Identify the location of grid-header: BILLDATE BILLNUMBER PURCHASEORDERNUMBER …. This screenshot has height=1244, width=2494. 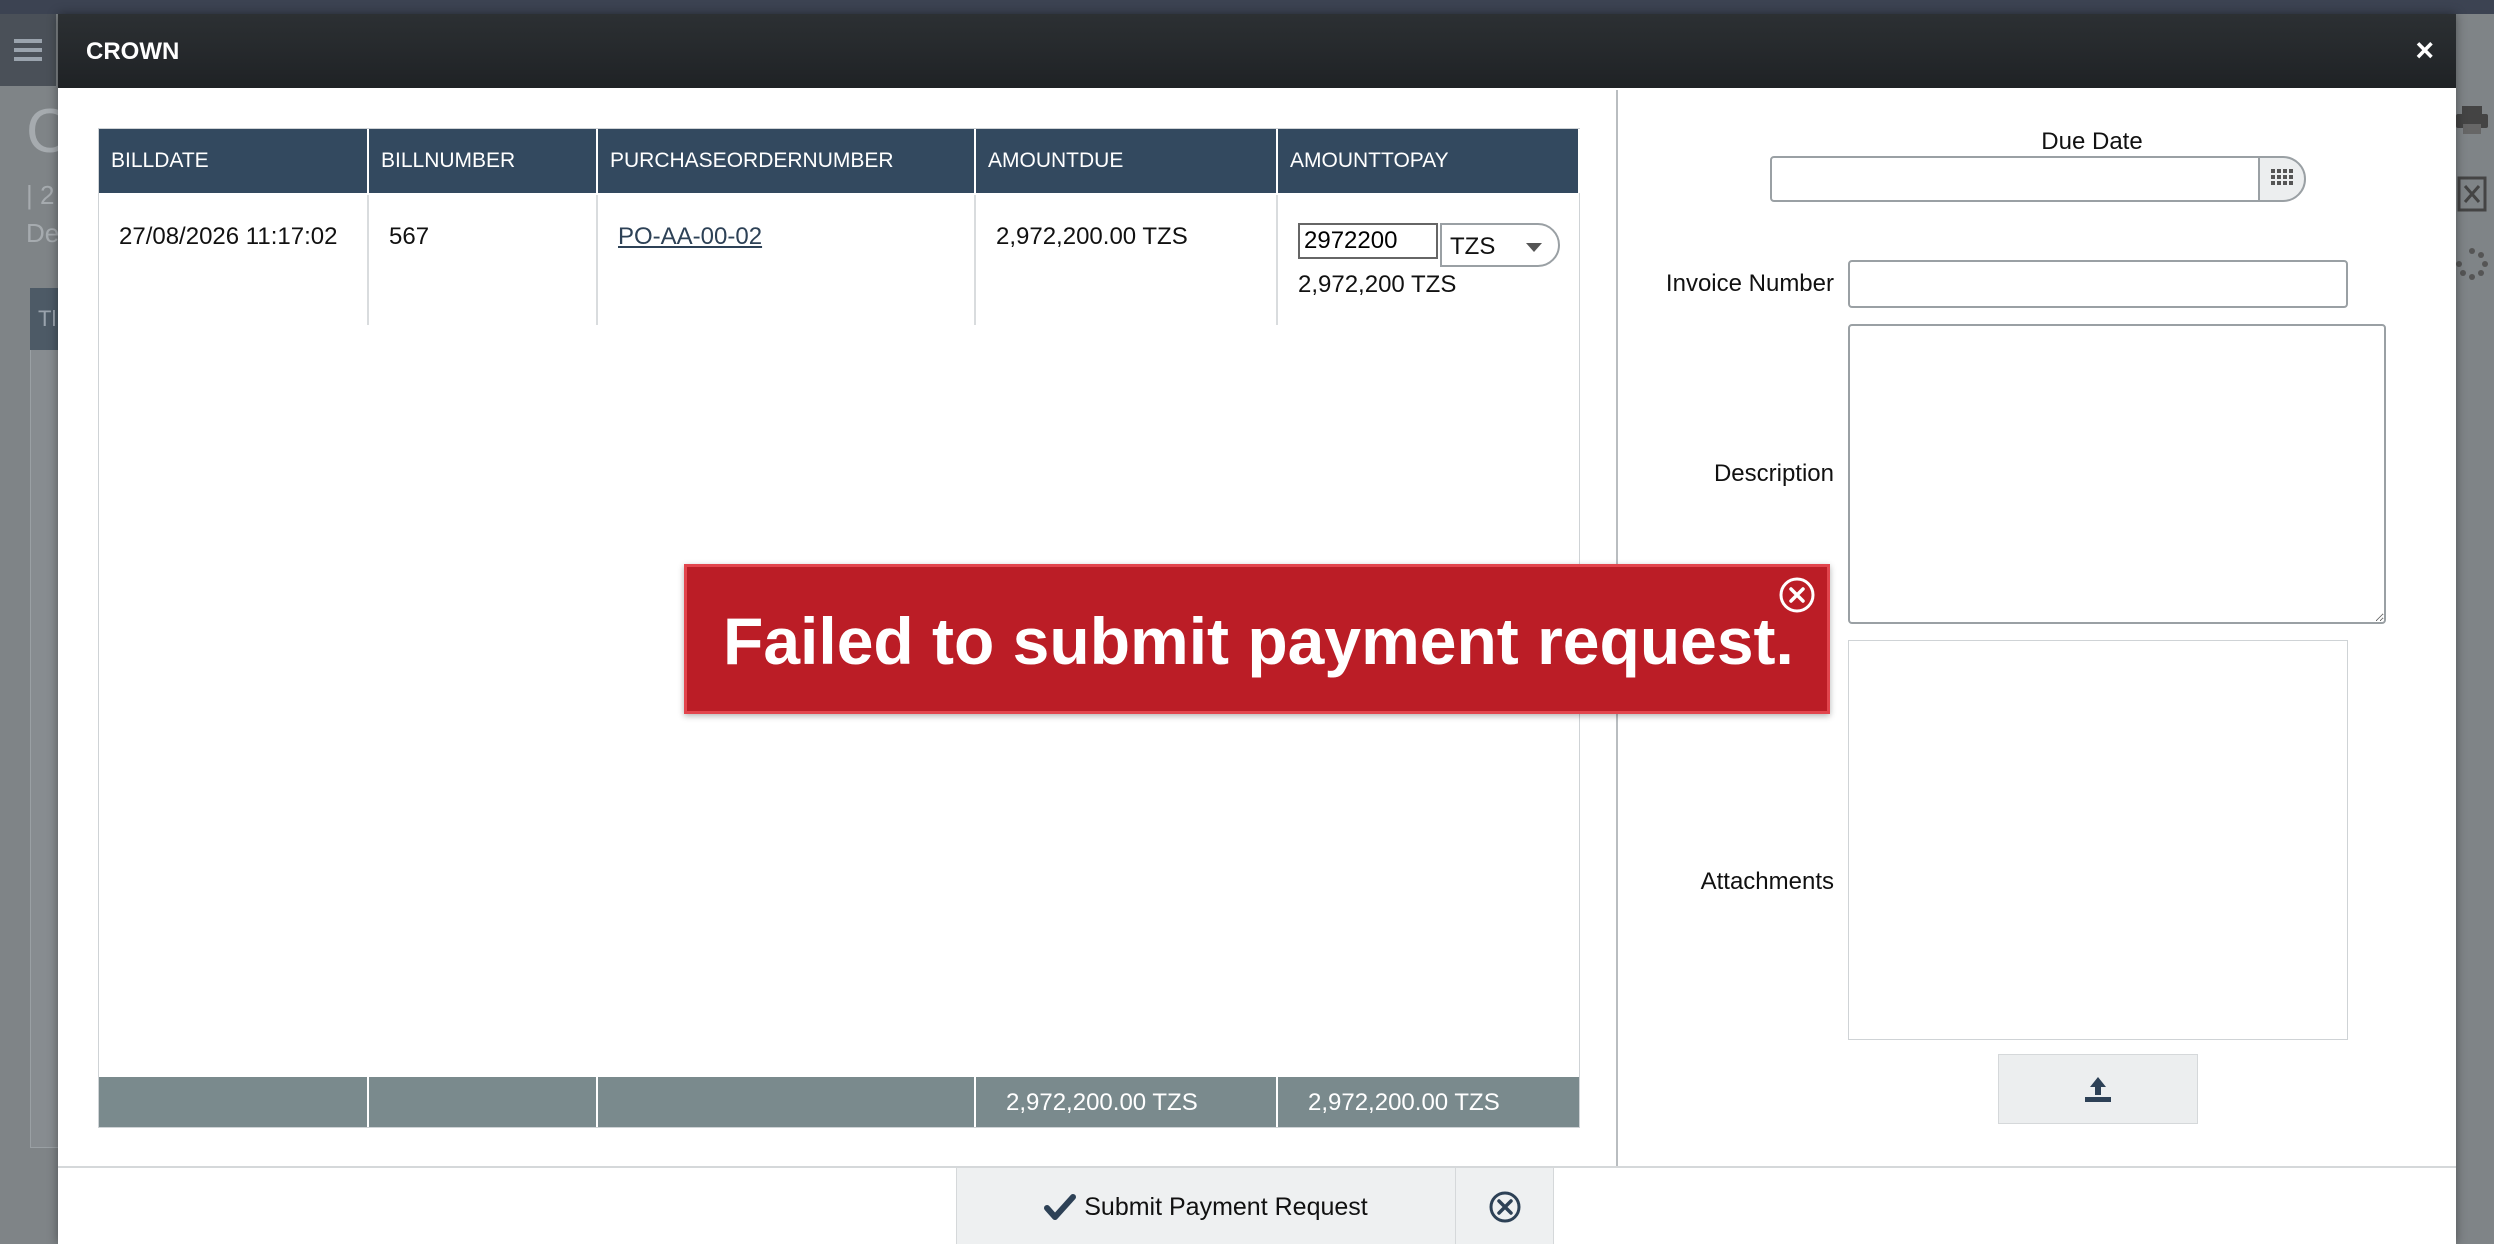
(839, 161).